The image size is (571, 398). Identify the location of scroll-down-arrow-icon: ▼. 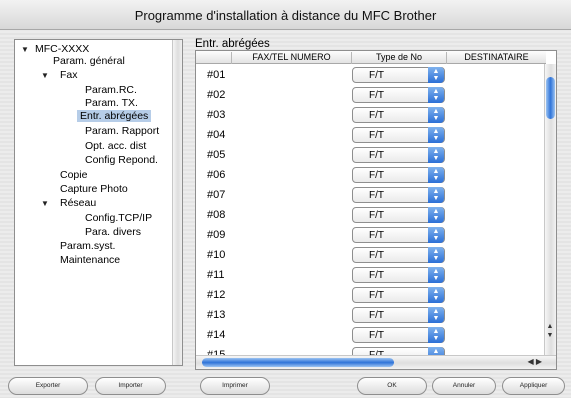
(550, 335).